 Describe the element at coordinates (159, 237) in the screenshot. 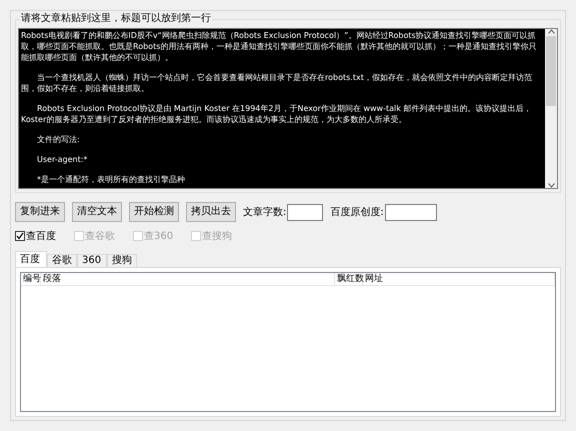

I see `checkbox-label: 查360` at that location.